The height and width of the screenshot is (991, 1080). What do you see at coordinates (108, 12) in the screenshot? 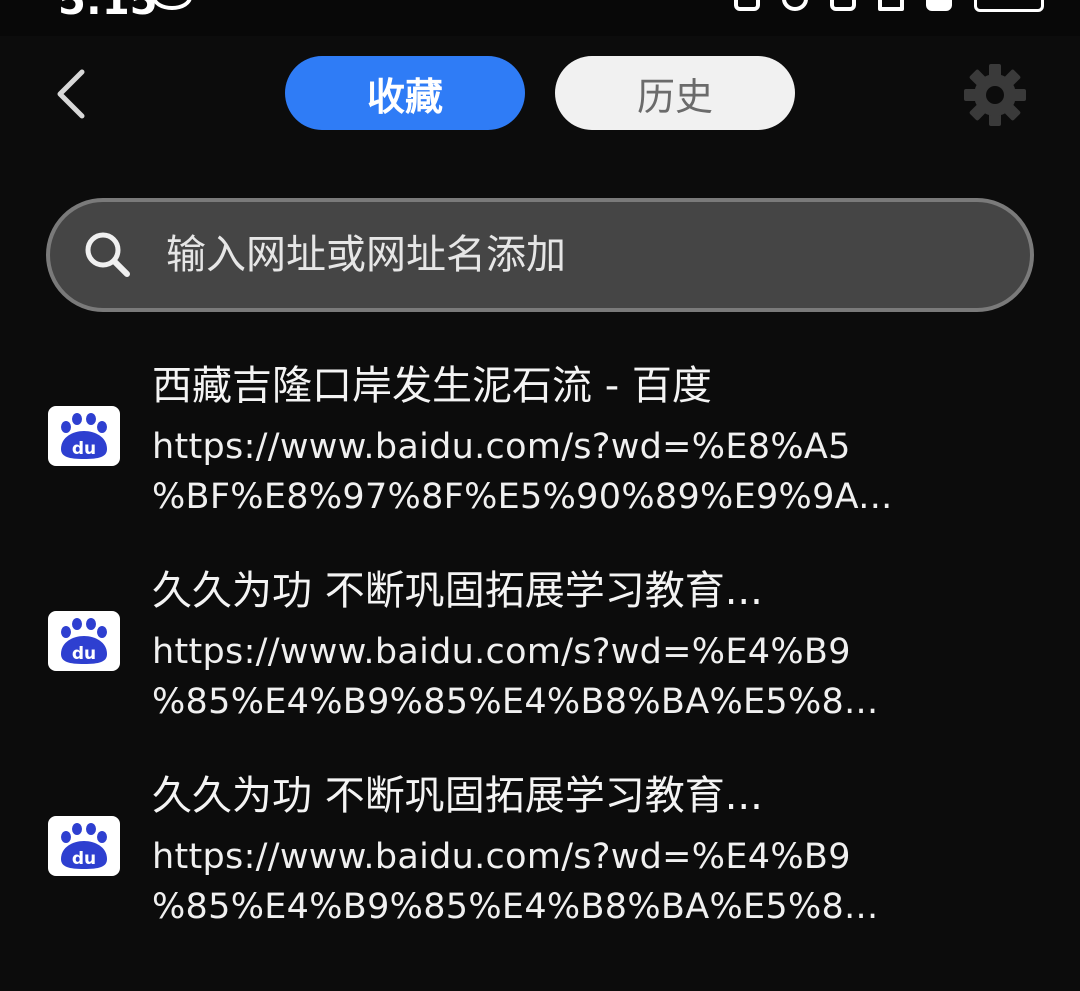
I see `status-time: 5:15` at bounding box center [108, 12].